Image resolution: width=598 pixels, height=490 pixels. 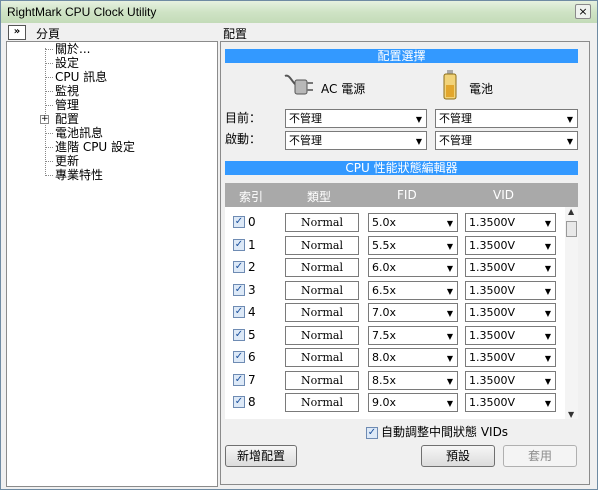 I want to click on table-row: ✓ 4 Normal 7.0x ▼ 1.3500V ▼, so click(x=395, y=313).